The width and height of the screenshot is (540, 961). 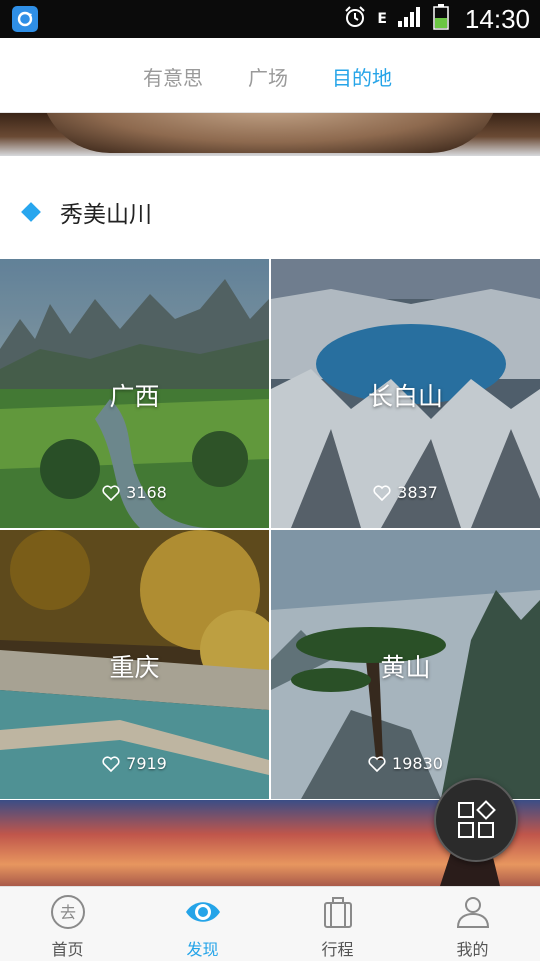 What do you see at coordinates (146, 763) in the screenshot?
I see `likes-value: 7919` at bounding box center [146, 763].